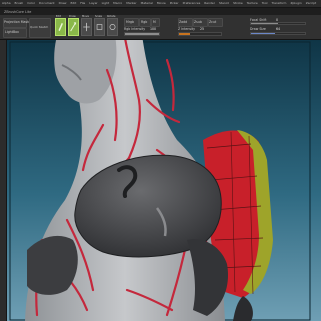  What do you see at coordinates (73, 27) in the screenshot?
I see `draw-icon` at bounding box center [73, 27].